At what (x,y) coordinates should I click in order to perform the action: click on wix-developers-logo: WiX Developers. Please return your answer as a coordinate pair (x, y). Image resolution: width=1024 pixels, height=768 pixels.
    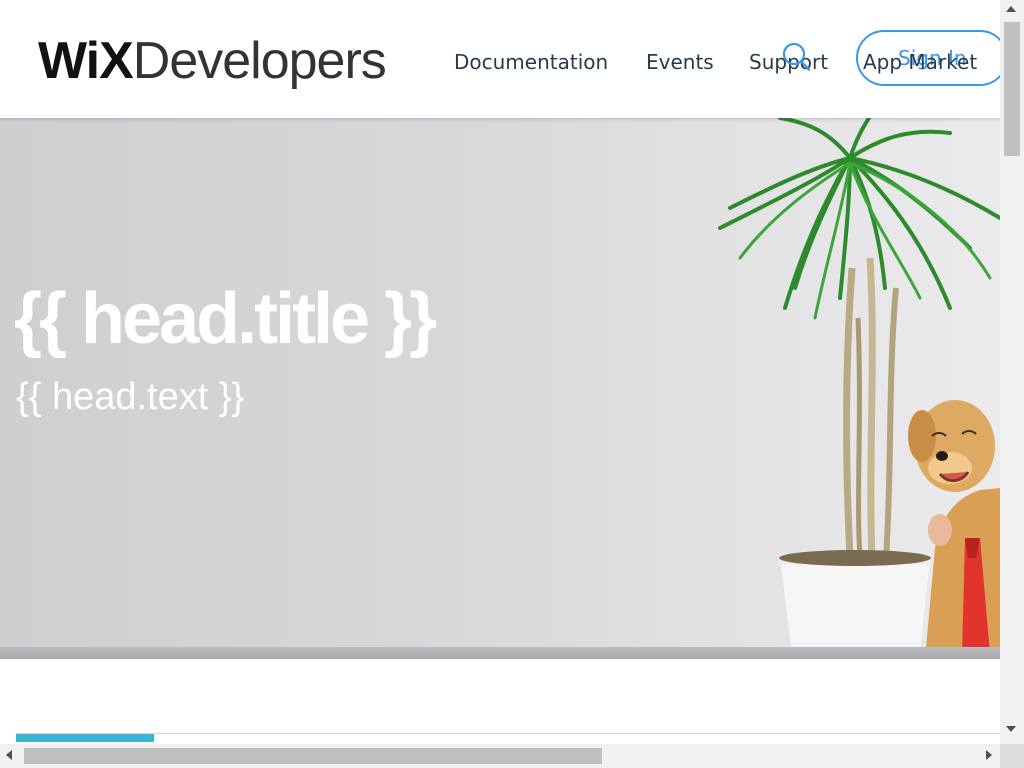
    Looking at the image, I should click on (212, 61).